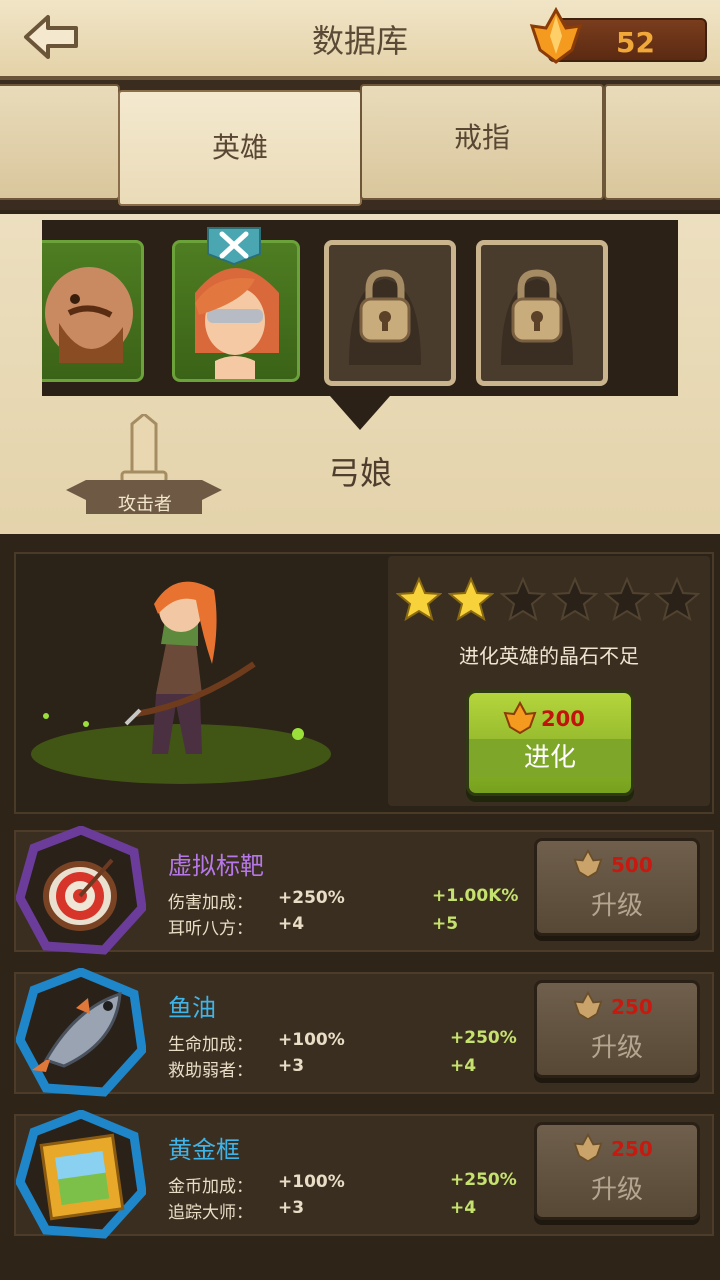  Describe the element at coordinates (364, 1174) in the screenshot. I see `item-row-golden-frame: 黄金框 金币加成： +100% +250% 追踪大师： +3 +4 250 升级` at that location.